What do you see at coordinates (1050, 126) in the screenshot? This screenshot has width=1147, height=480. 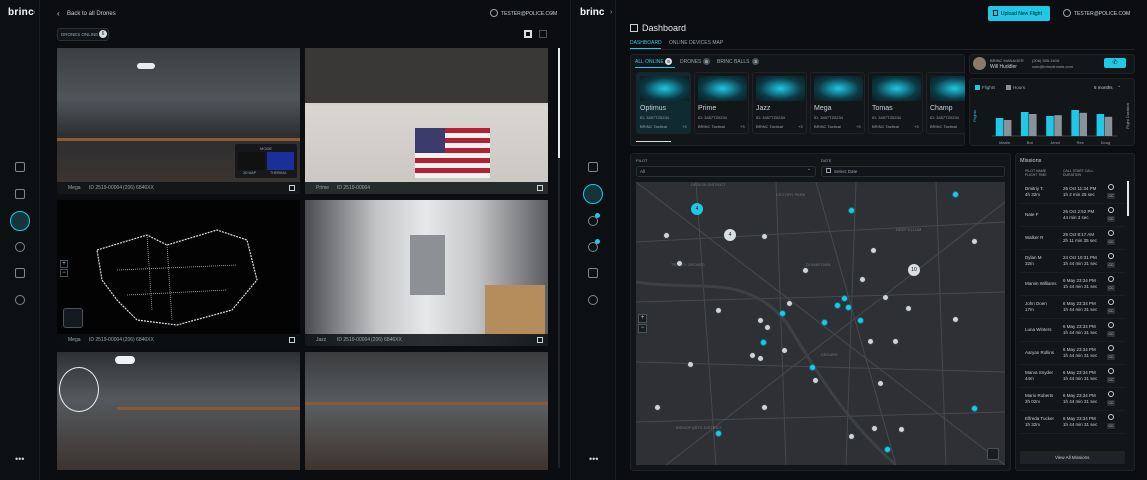 I see `bar-flights-jenni` at bounding box center [1050, 126].